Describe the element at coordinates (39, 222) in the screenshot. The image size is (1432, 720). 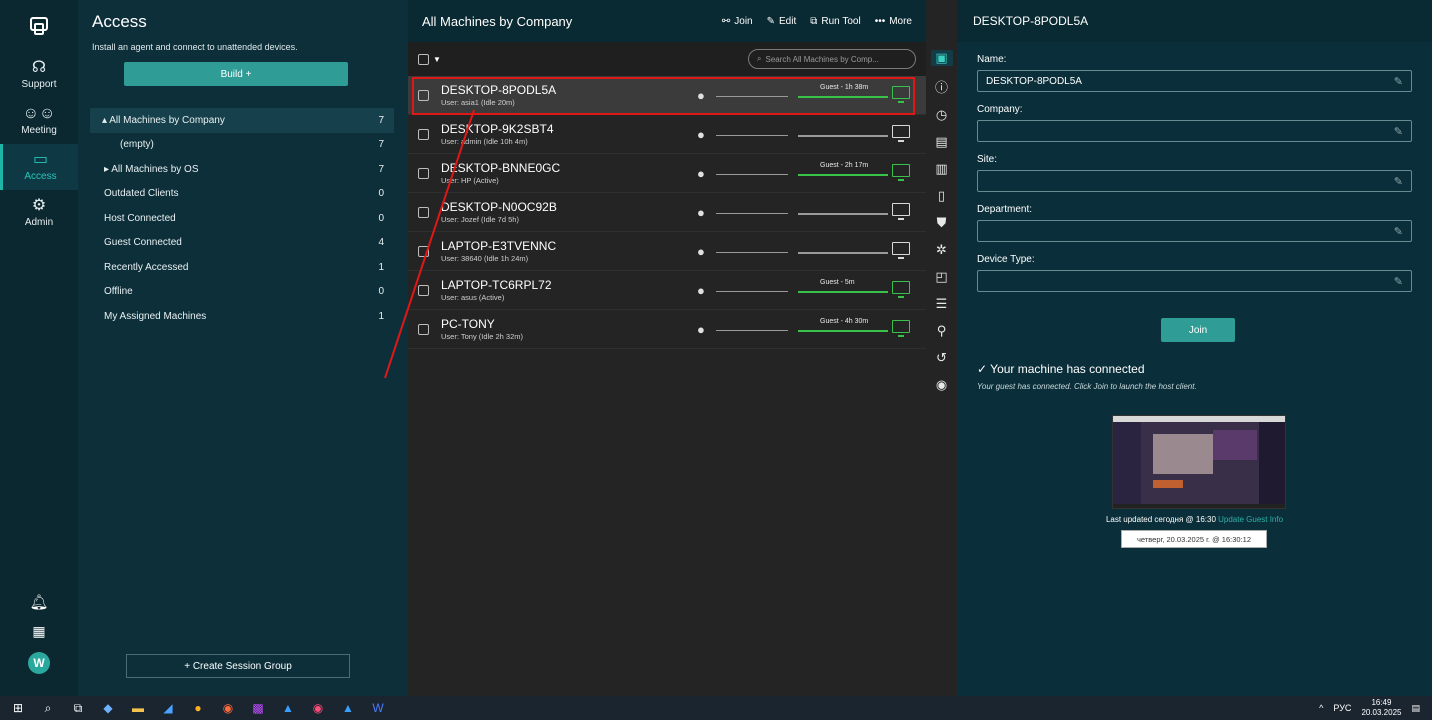
I see `rail-label: Admin` at that location.